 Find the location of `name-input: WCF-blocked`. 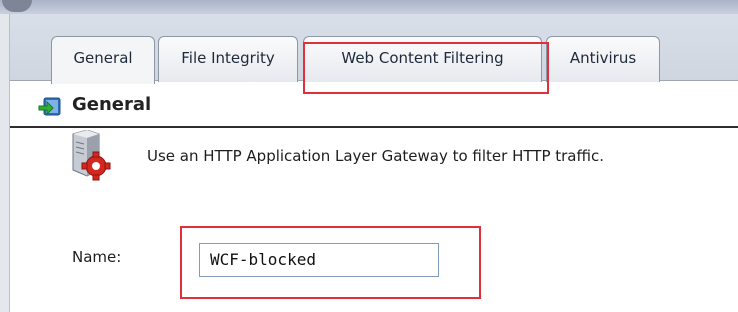

name-input: WCF-blocked is located at coordinates (319, 260).